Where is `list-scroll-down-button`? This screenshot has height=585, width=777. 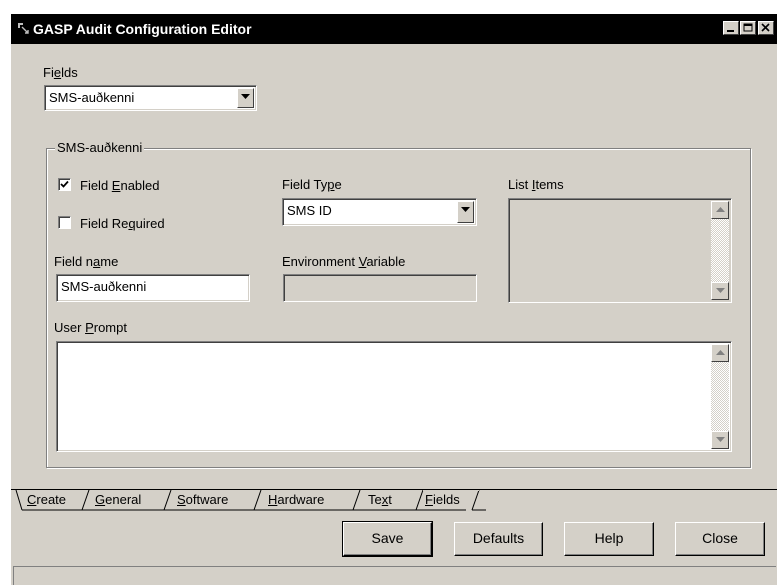
list-scroll-down-button is located at coordinates (720, 291).